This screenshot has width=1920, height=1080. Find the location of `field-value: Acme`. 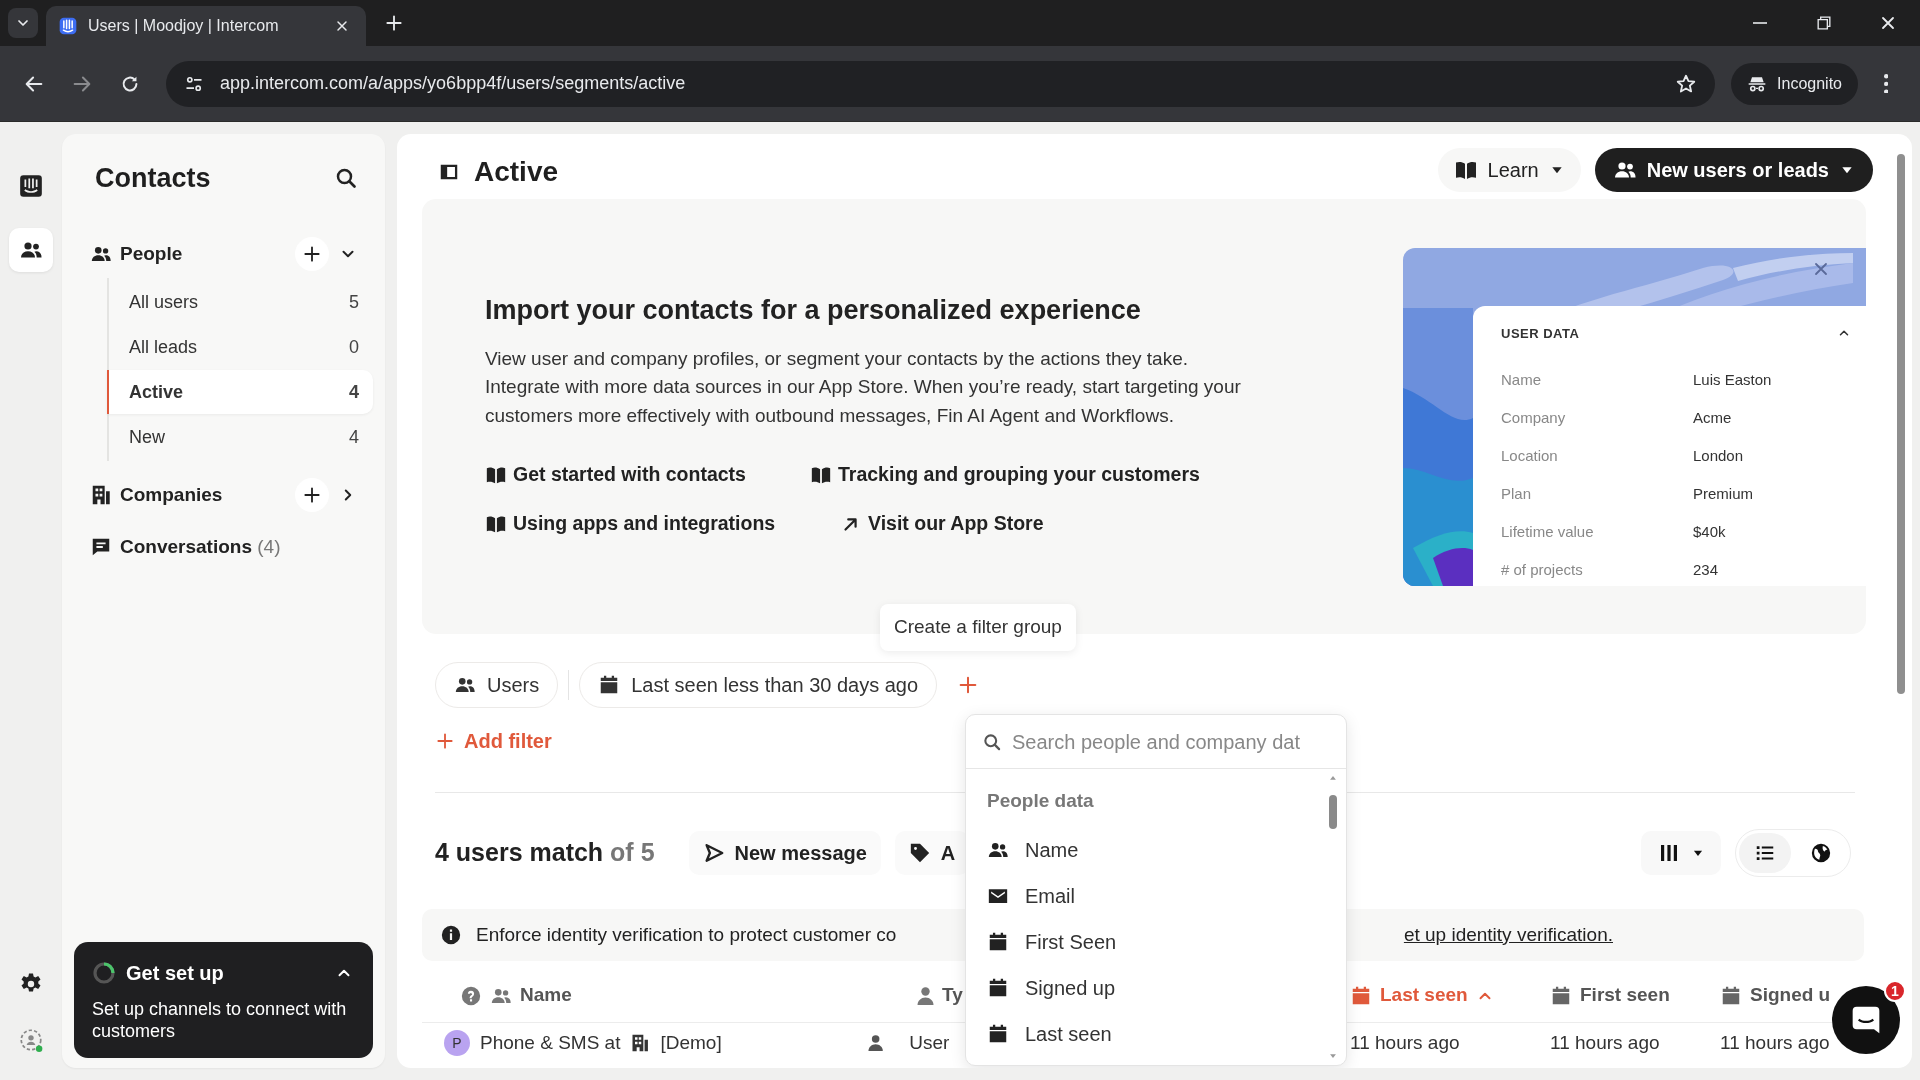

field-value: Acme is located at coordinates (1713, 417).